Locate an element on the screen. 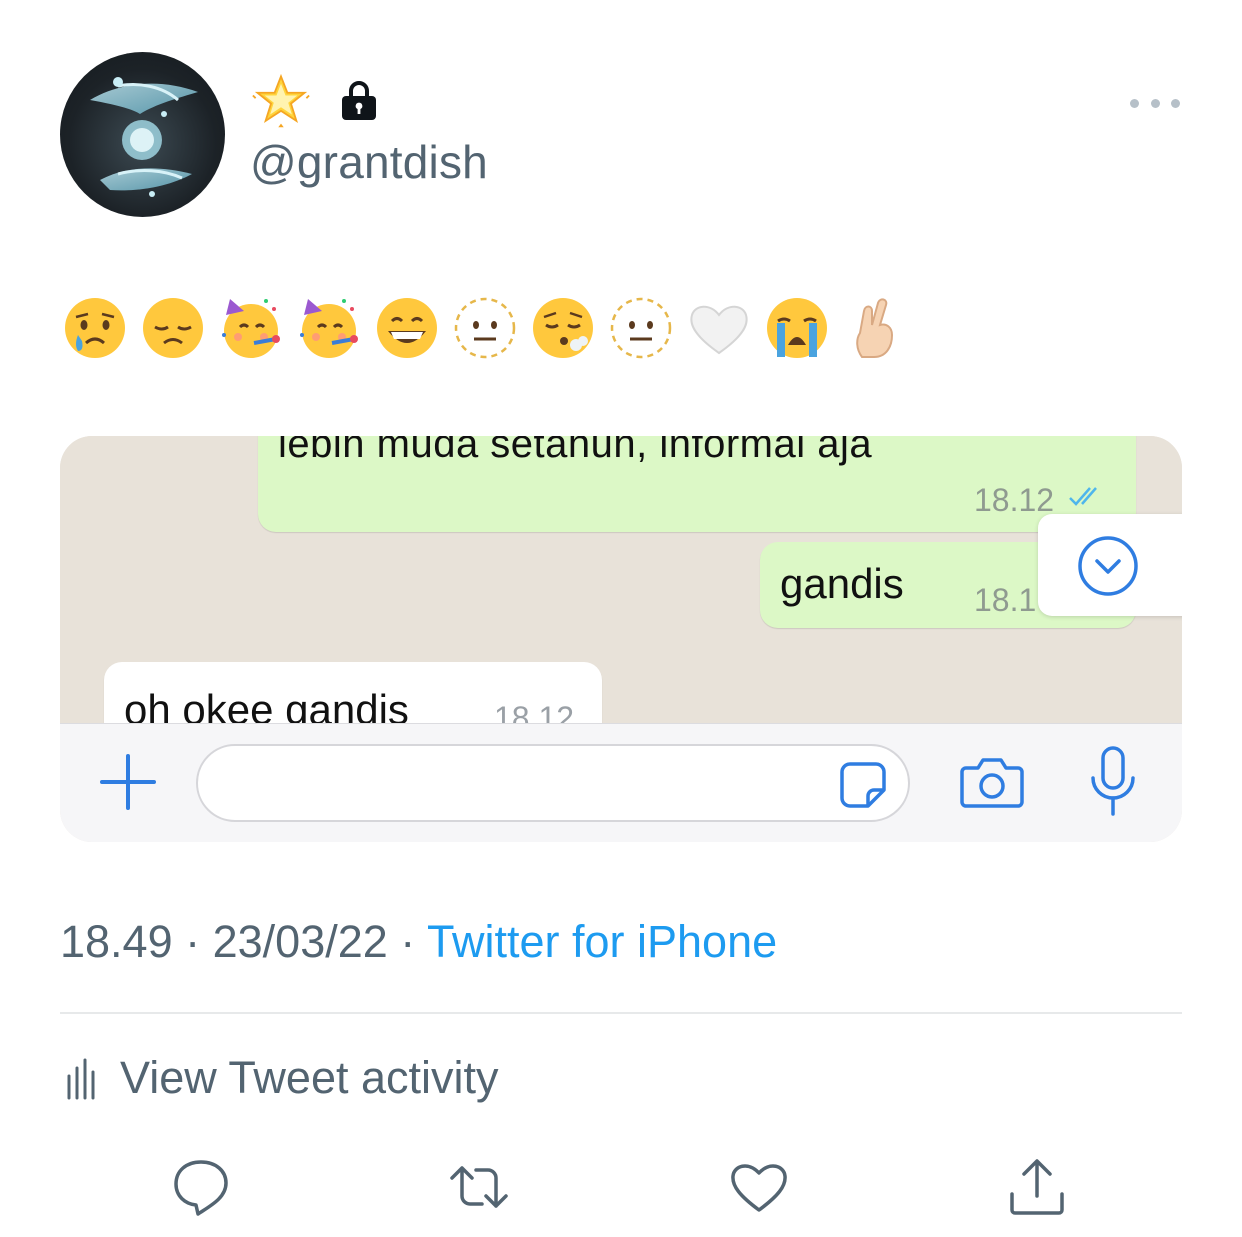 The image size is (1242, 1237). chevron-down-circle-icon is located at coordinates (1108, 566).